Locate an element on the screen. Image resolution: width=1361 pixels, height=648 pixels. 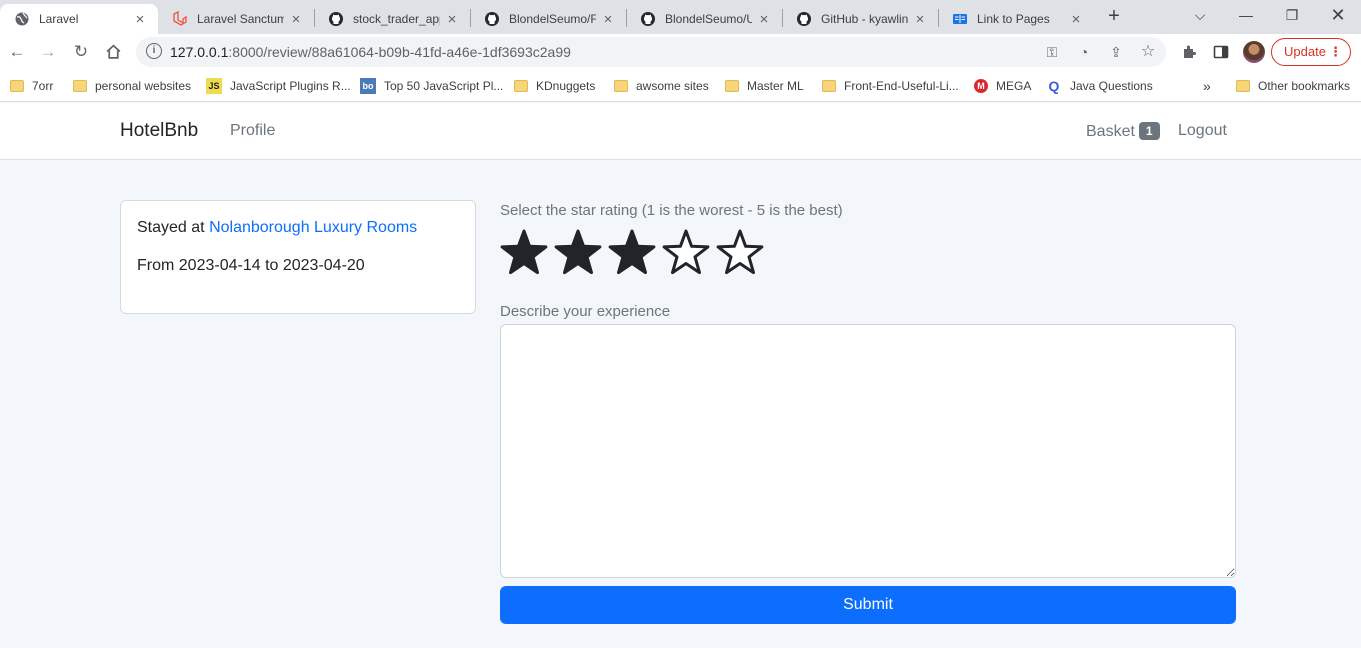
forward-button: → is located at coordinates (48, 52).